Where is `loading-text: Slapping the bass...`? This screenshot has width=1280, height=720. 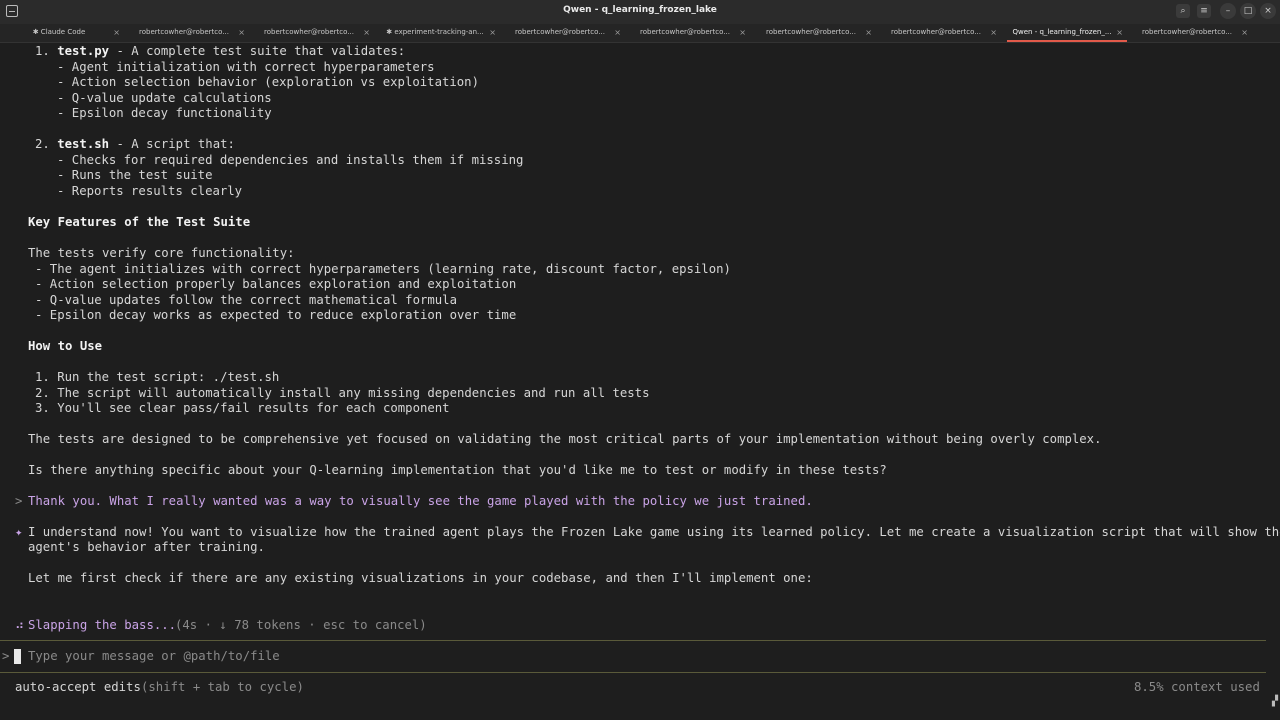
loading-text: Slapping the bass... is located at coordinates (102, 625).